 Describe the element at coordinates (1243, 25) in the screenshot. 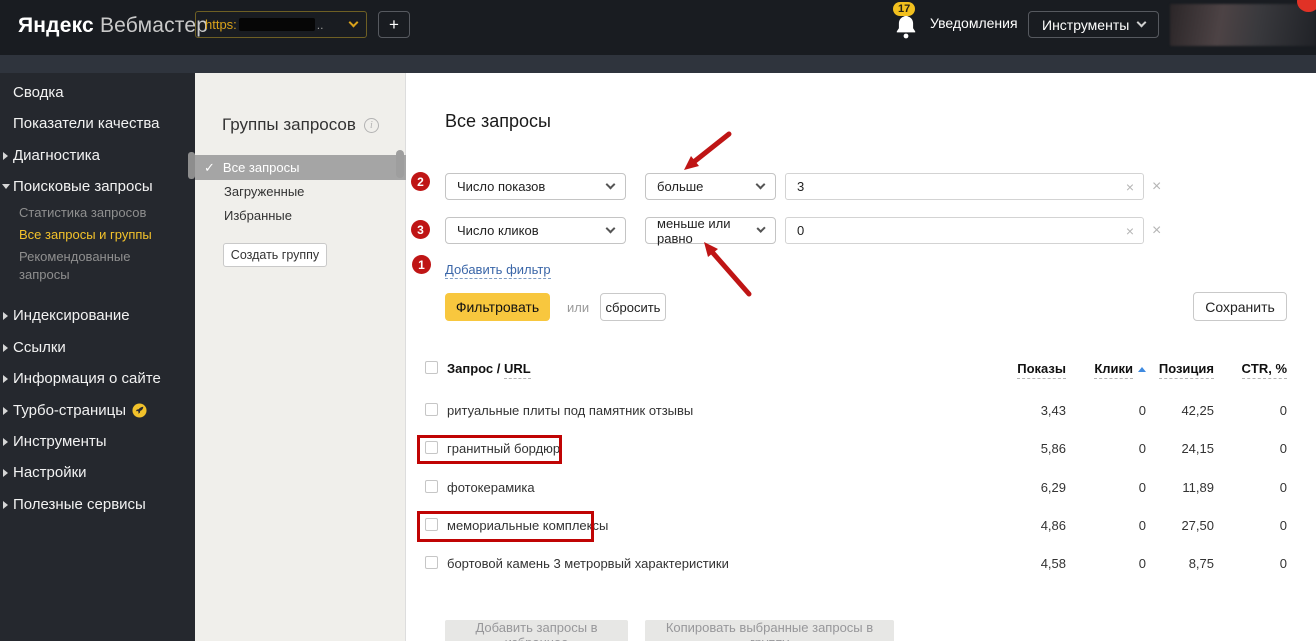

I see `account-area-redacted` at that location.